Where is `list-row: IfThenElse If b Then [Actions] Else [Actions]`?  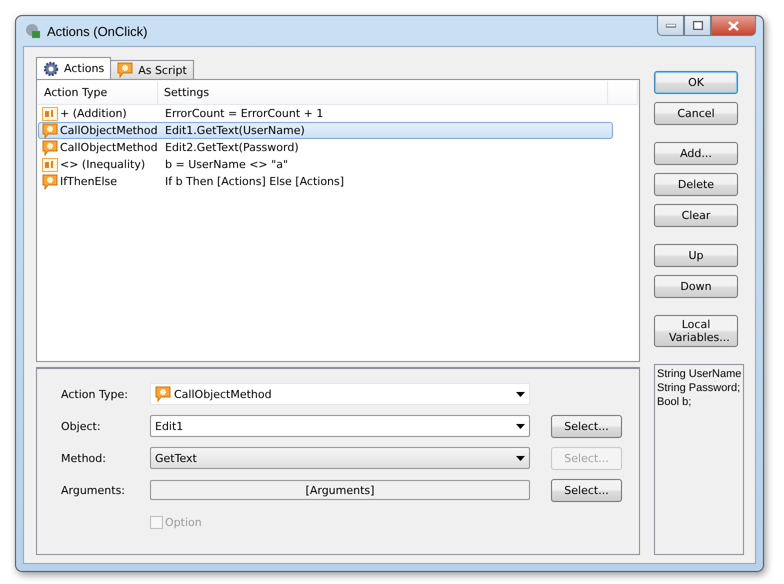 list-row: IfThenElse If b Then [Actions] Else [Actions] is located at coordinates (325, 181).